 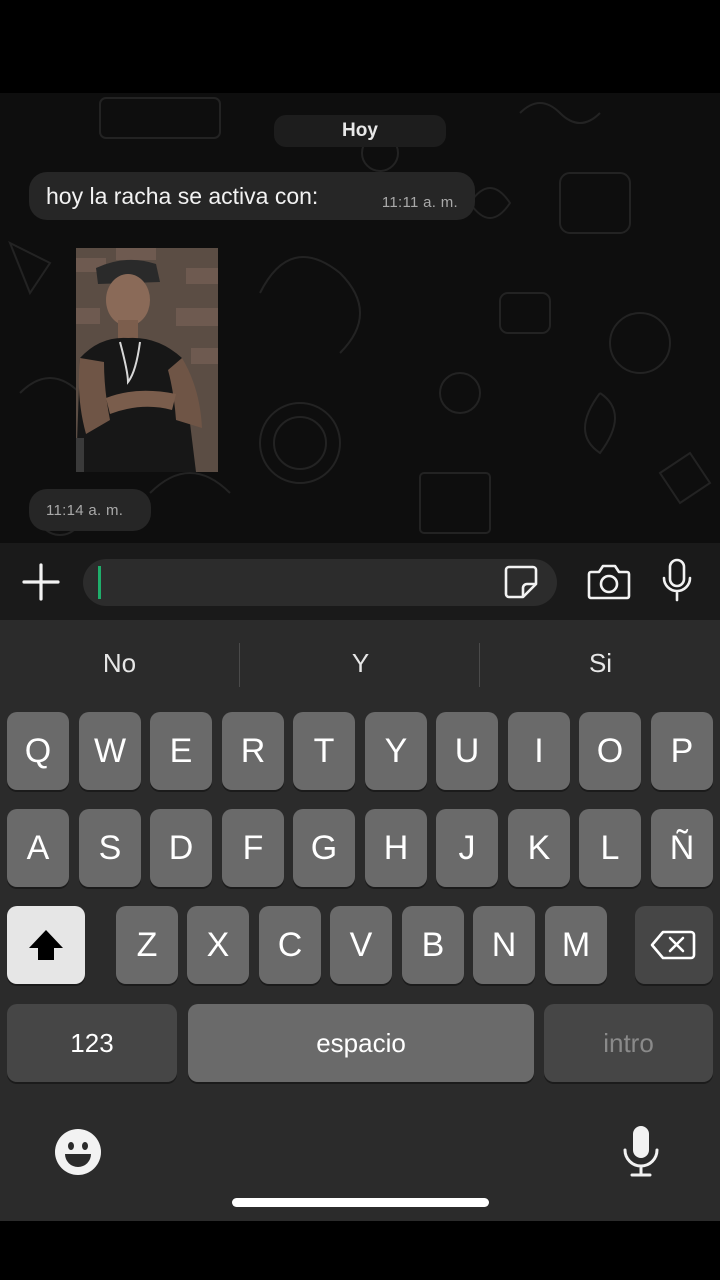 I want to click on key-y: Y, so click(x=396, y=751).